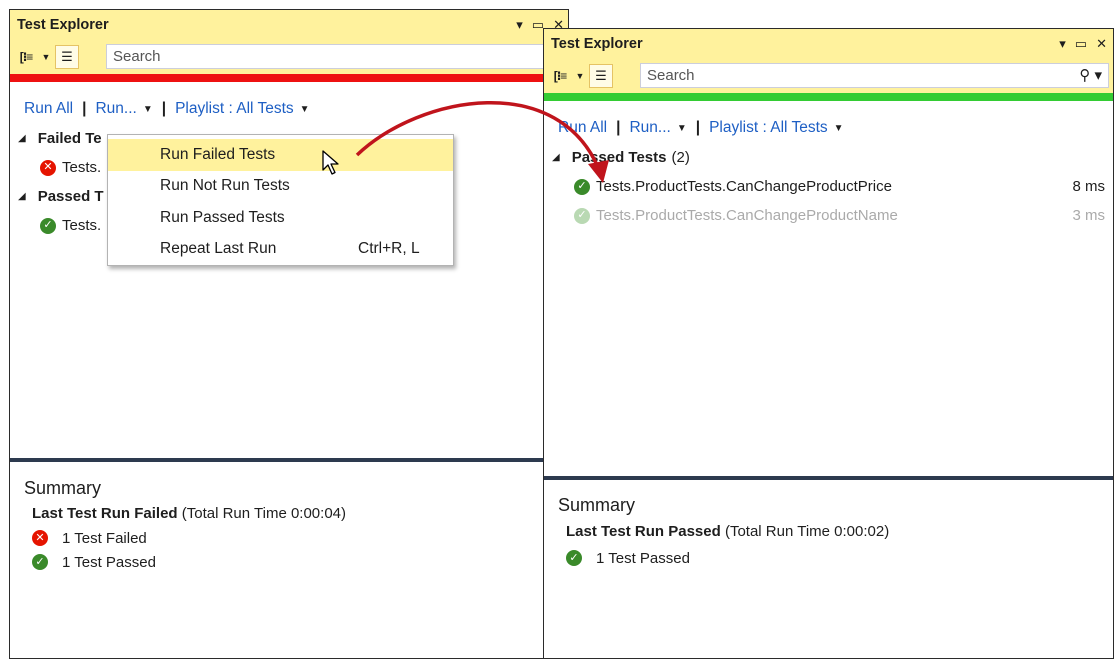  Describe the element at coordinates (300, 538) in the screenshot. I see `summary-failed-item: ✕ 1 Test Failed` at that location.